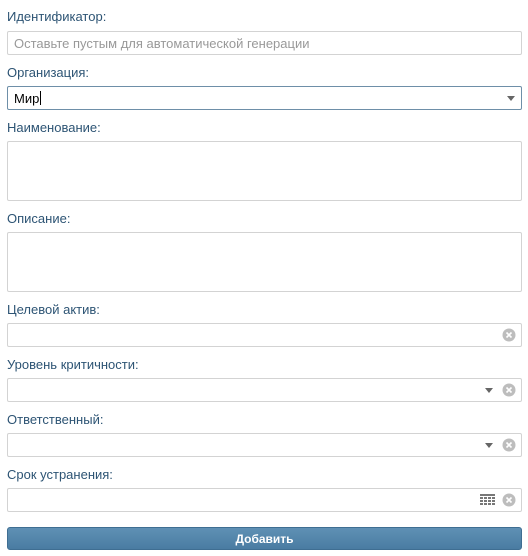  I want to click on criticality-select, so click(264, 390).